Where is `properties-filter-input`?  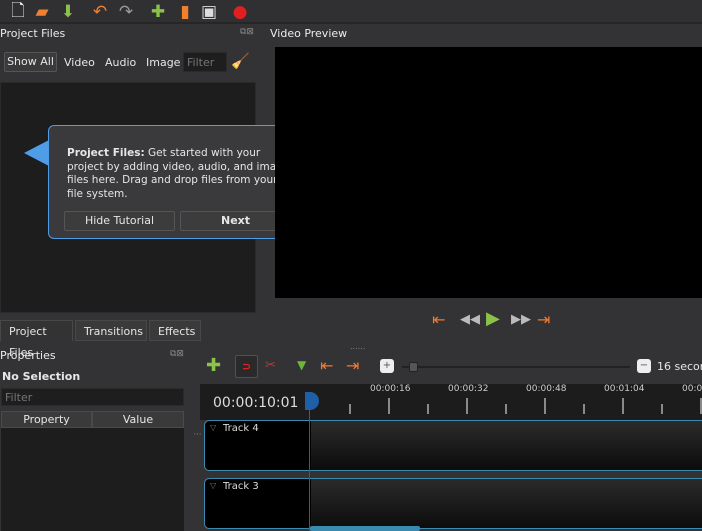
properties-filter-input is located at coordinates (92, 397).